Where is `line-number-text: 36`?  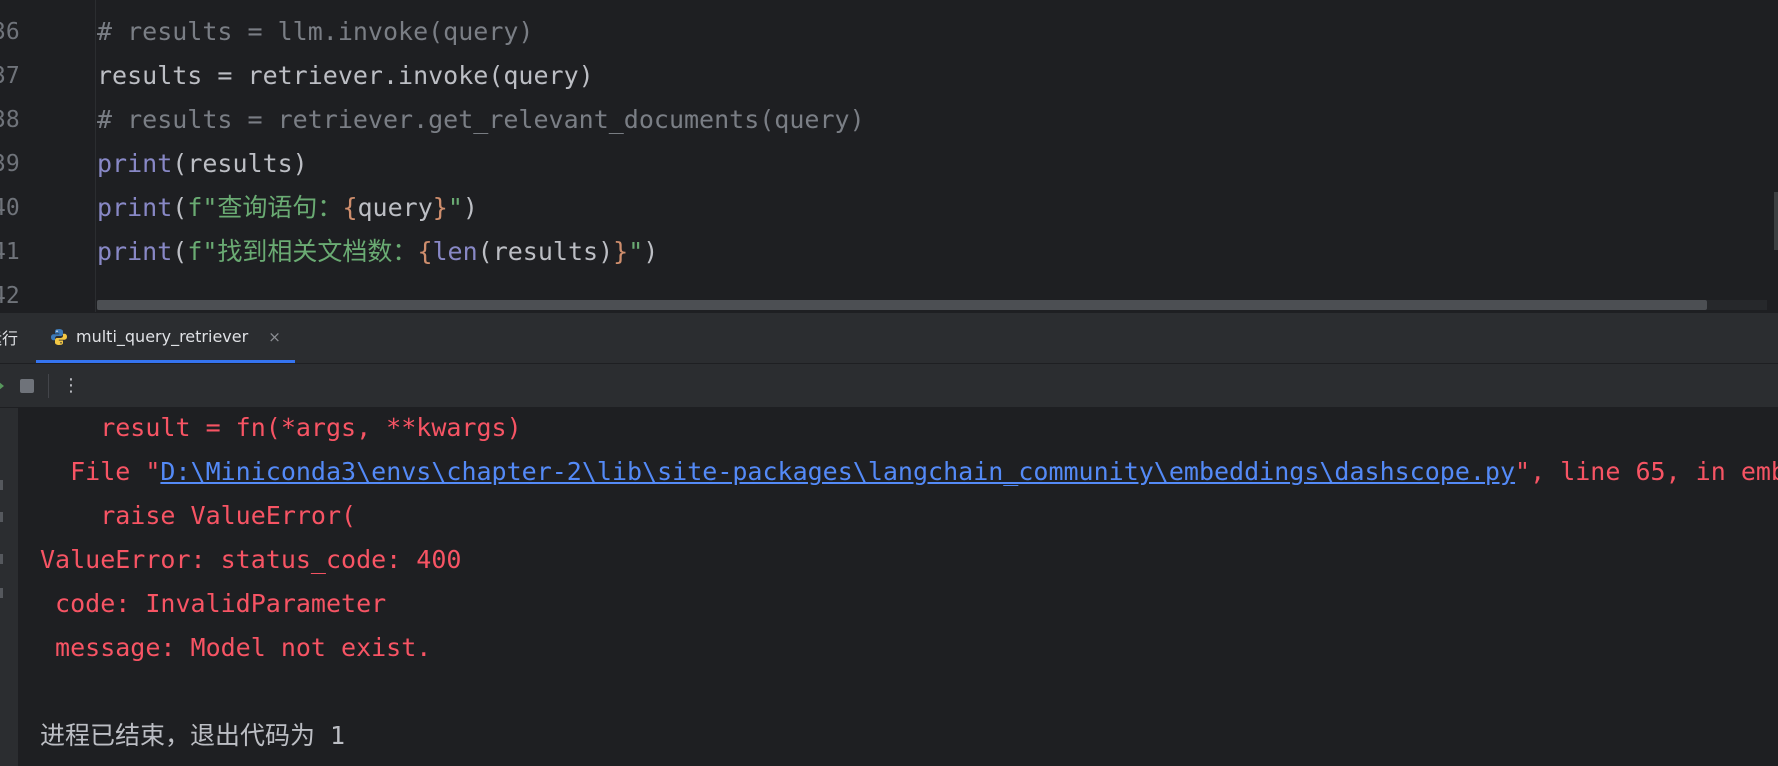
line-number-text: 36 is located at coordinates (10, 32).